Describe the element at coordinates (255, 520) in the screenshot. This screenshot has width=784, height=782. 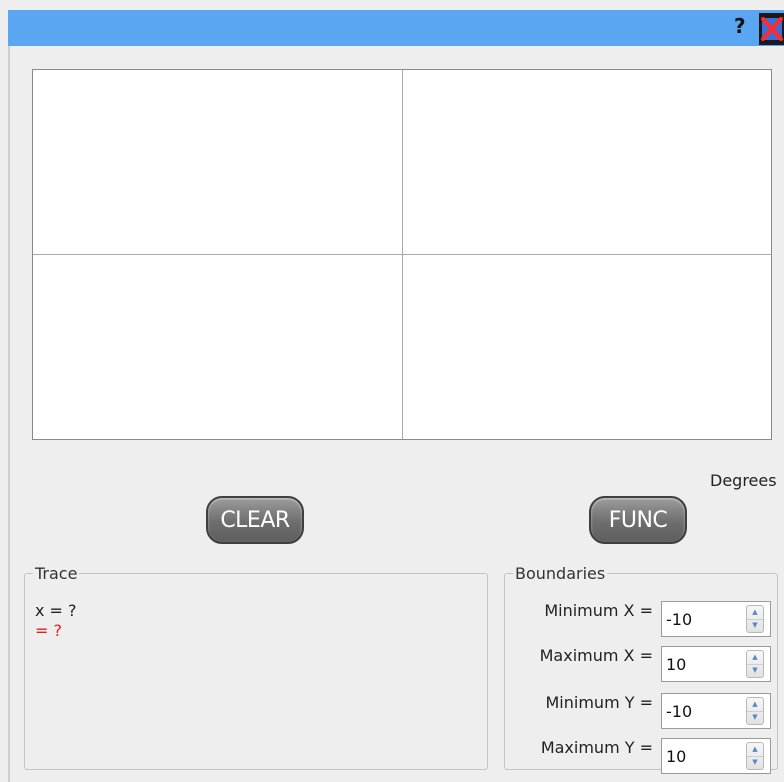
I see `clear-button: CLEAR` at that location.